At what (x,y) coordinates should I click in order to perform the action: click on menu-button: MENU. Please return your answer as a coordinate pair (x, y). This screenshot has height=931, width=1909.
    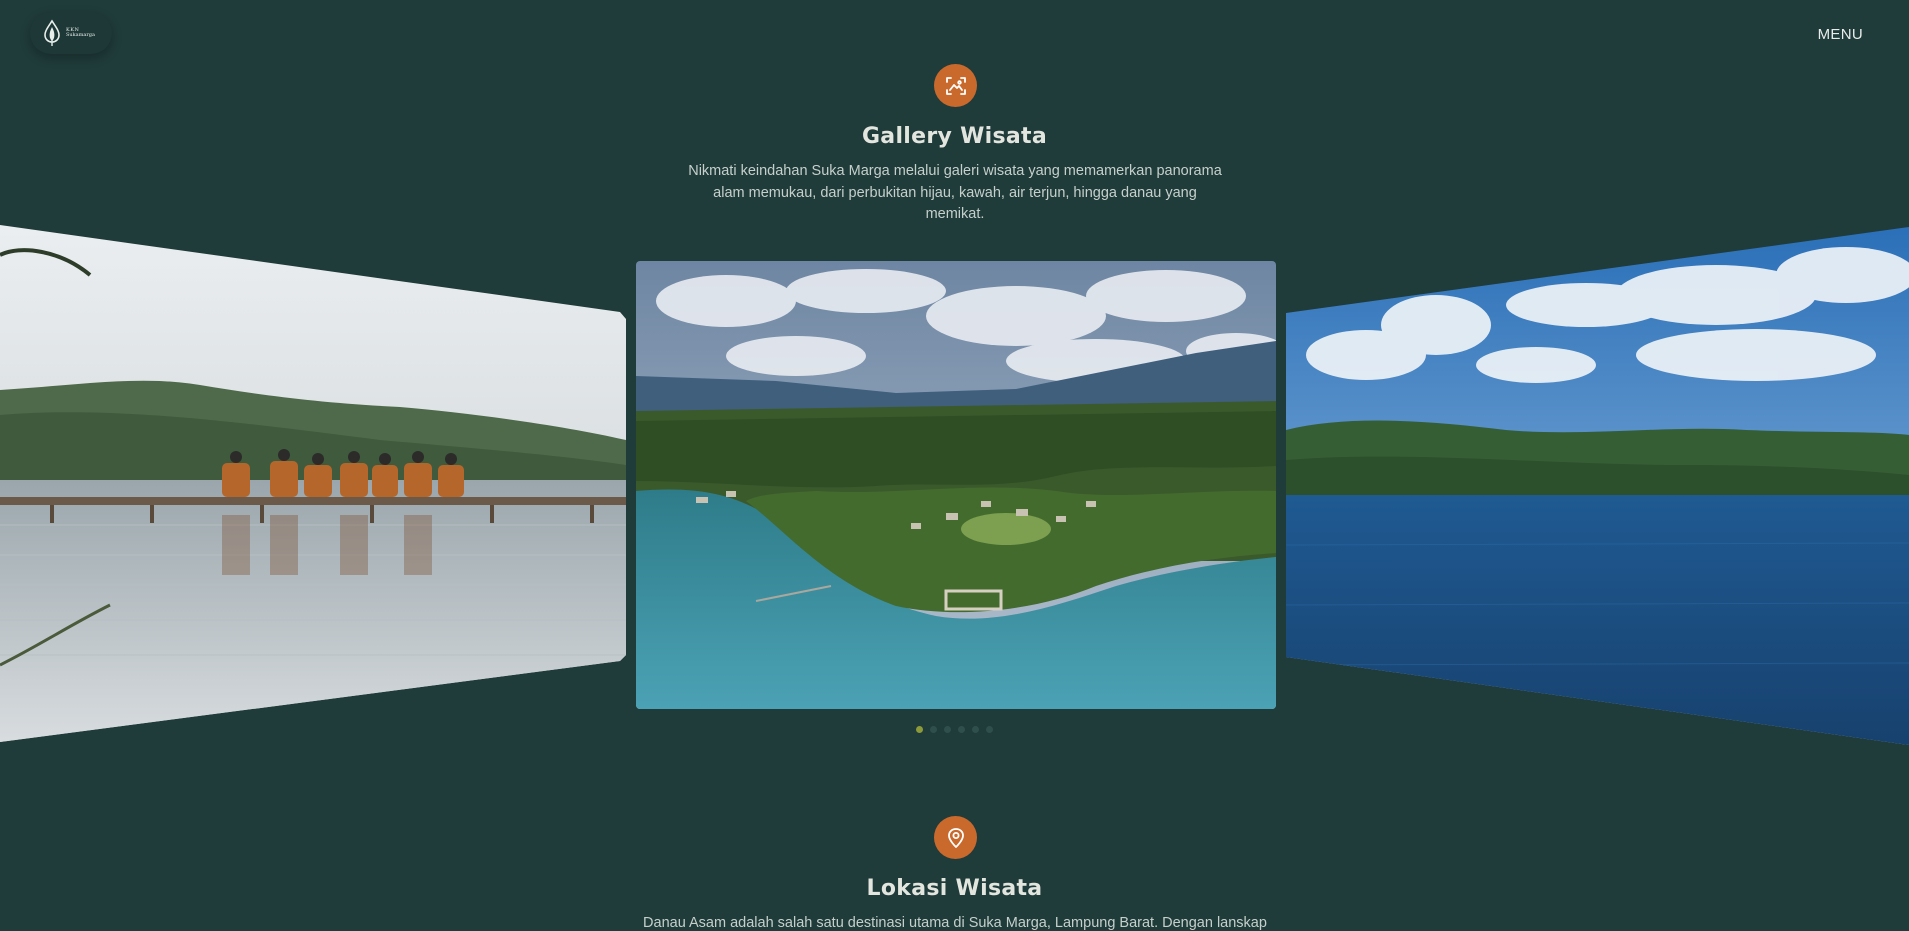
    Looking at the image, I should click on (1840, 34).